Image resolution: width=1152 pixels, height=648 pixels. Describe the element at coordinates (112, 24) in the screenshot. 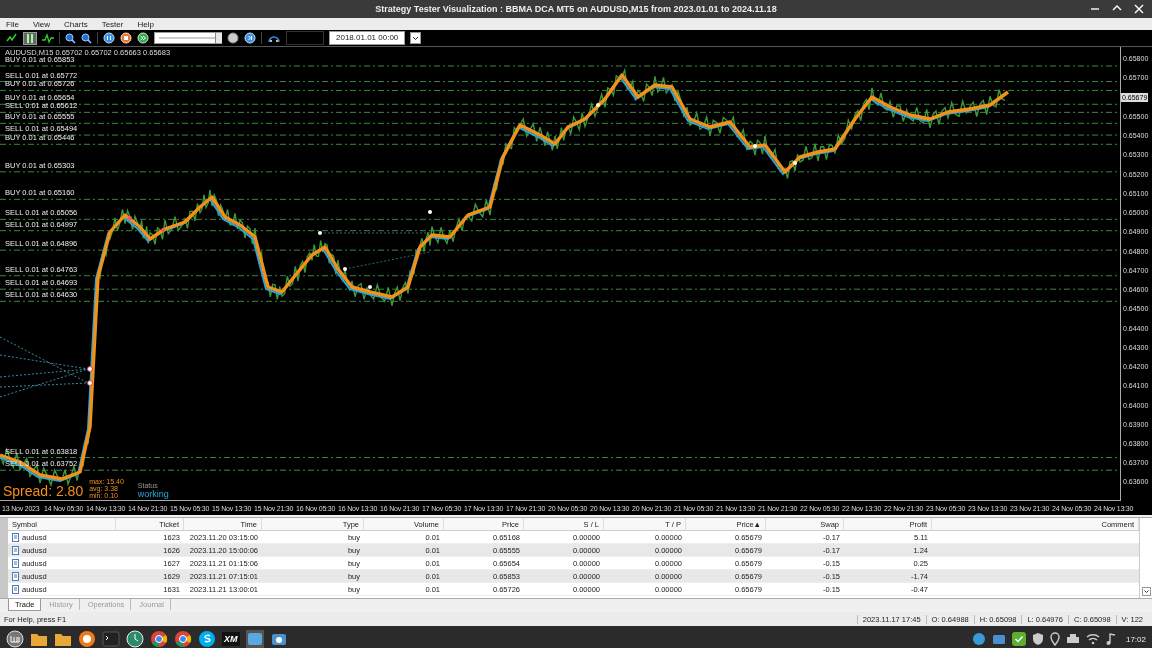

I see `menu-item: Tester` at that location.